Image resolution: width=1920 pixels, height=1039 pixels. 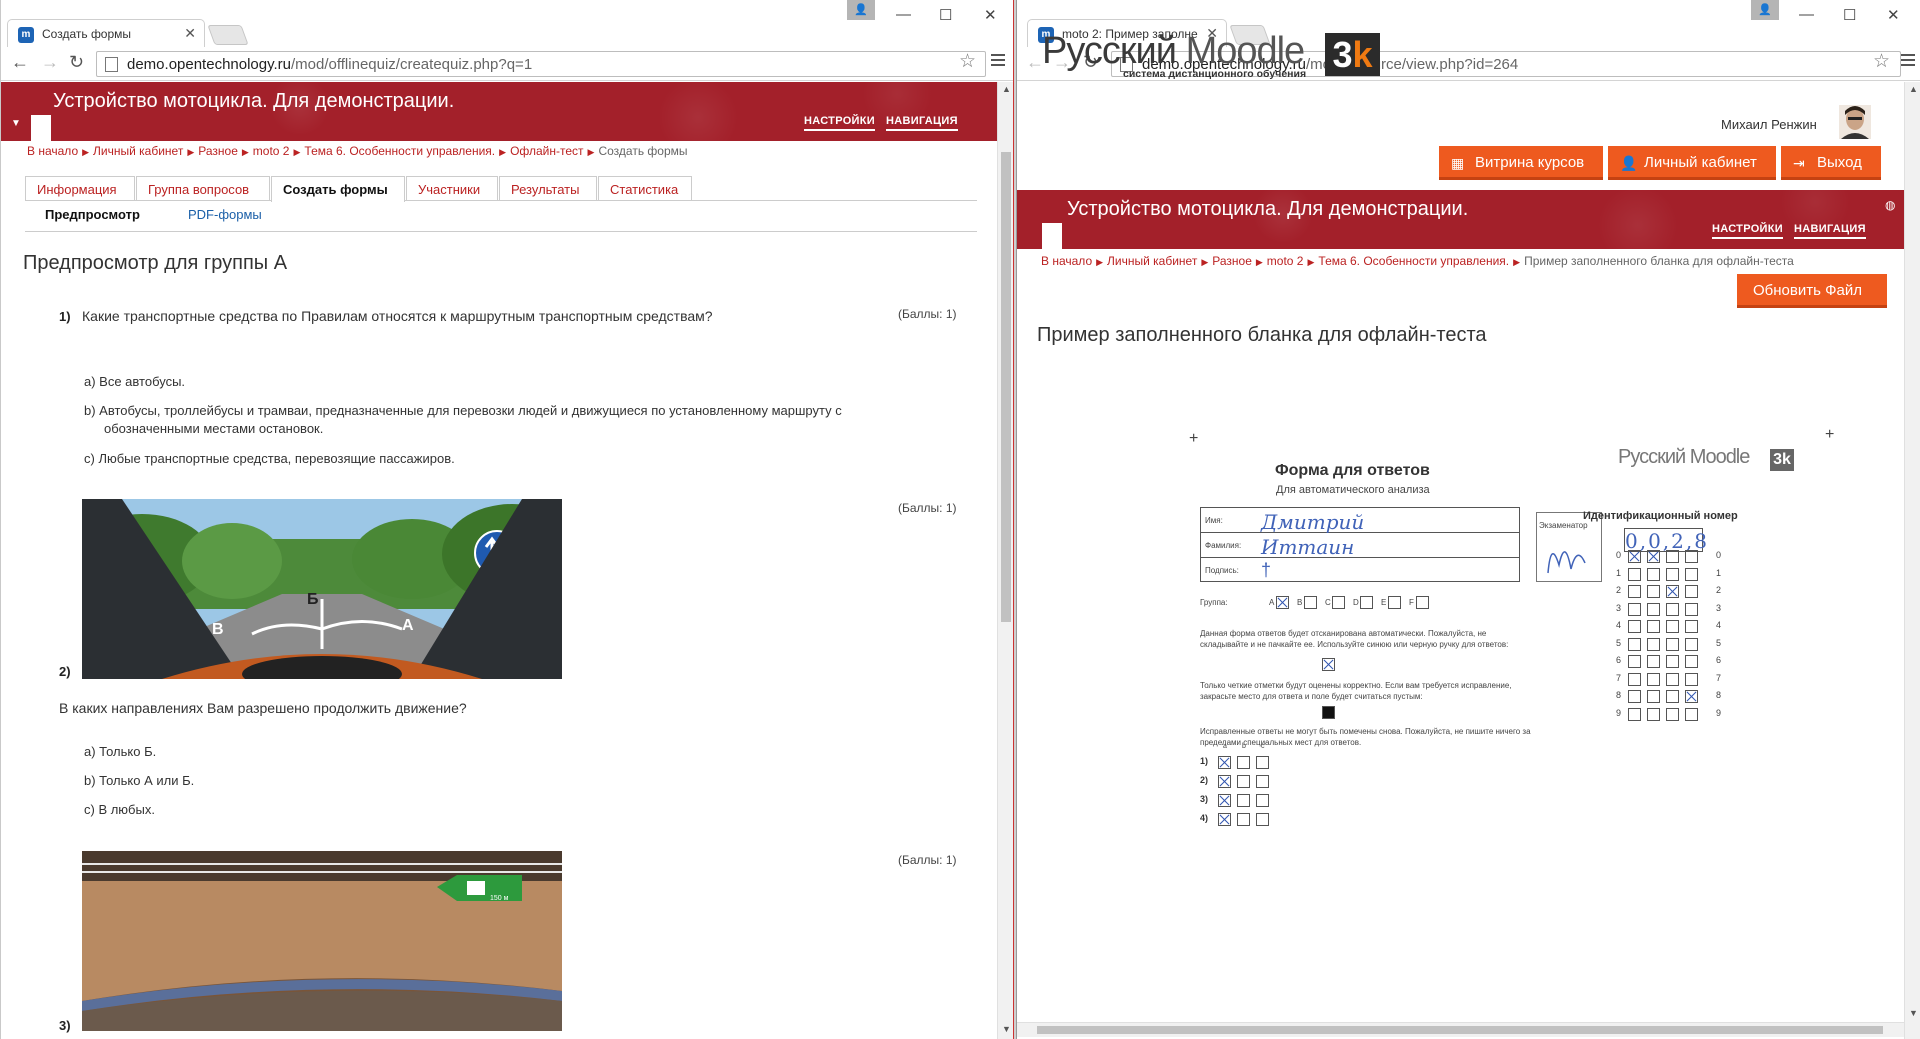 What do you see at coordinates (546, 151) in the screenshot?
I see `breadcrumb-link: Офлайн-тест` at bounding box center [546, 151].